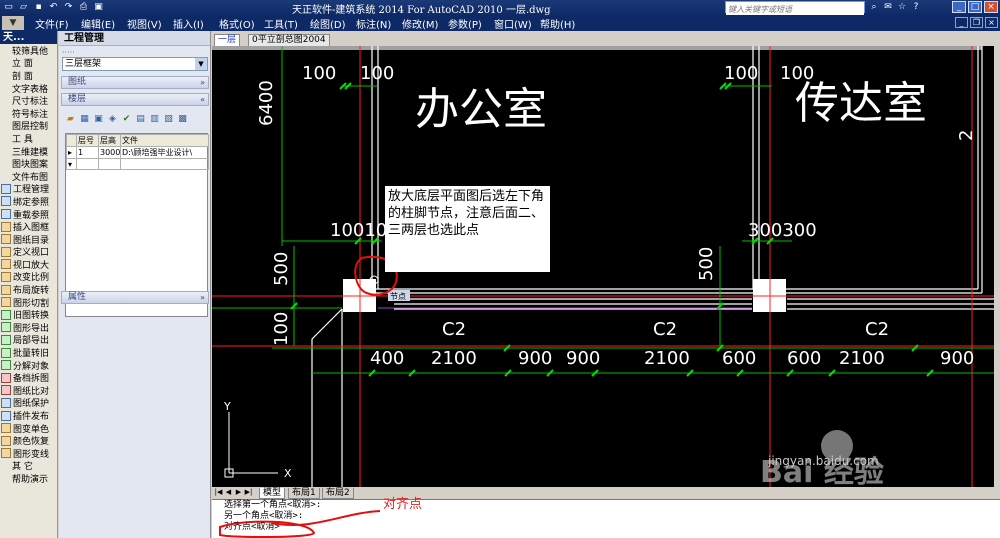 The width and height of the screenshot is (1000, 538). I want to click on tangent-menu-item: 立 面, so click(28, 63).